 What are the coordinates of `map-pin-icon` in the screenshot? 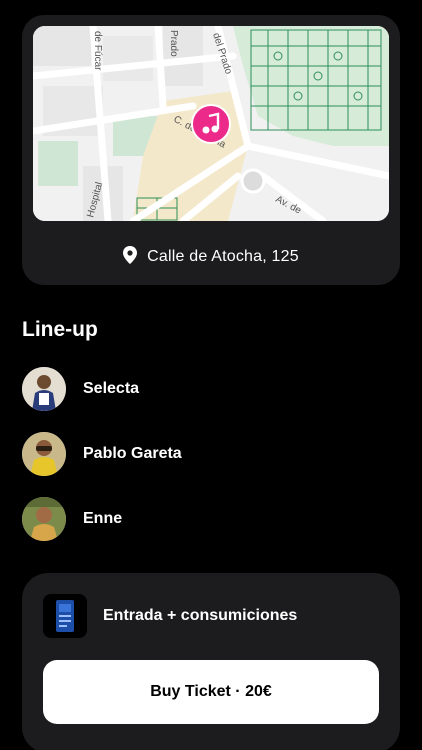 It's located at (211, 124).